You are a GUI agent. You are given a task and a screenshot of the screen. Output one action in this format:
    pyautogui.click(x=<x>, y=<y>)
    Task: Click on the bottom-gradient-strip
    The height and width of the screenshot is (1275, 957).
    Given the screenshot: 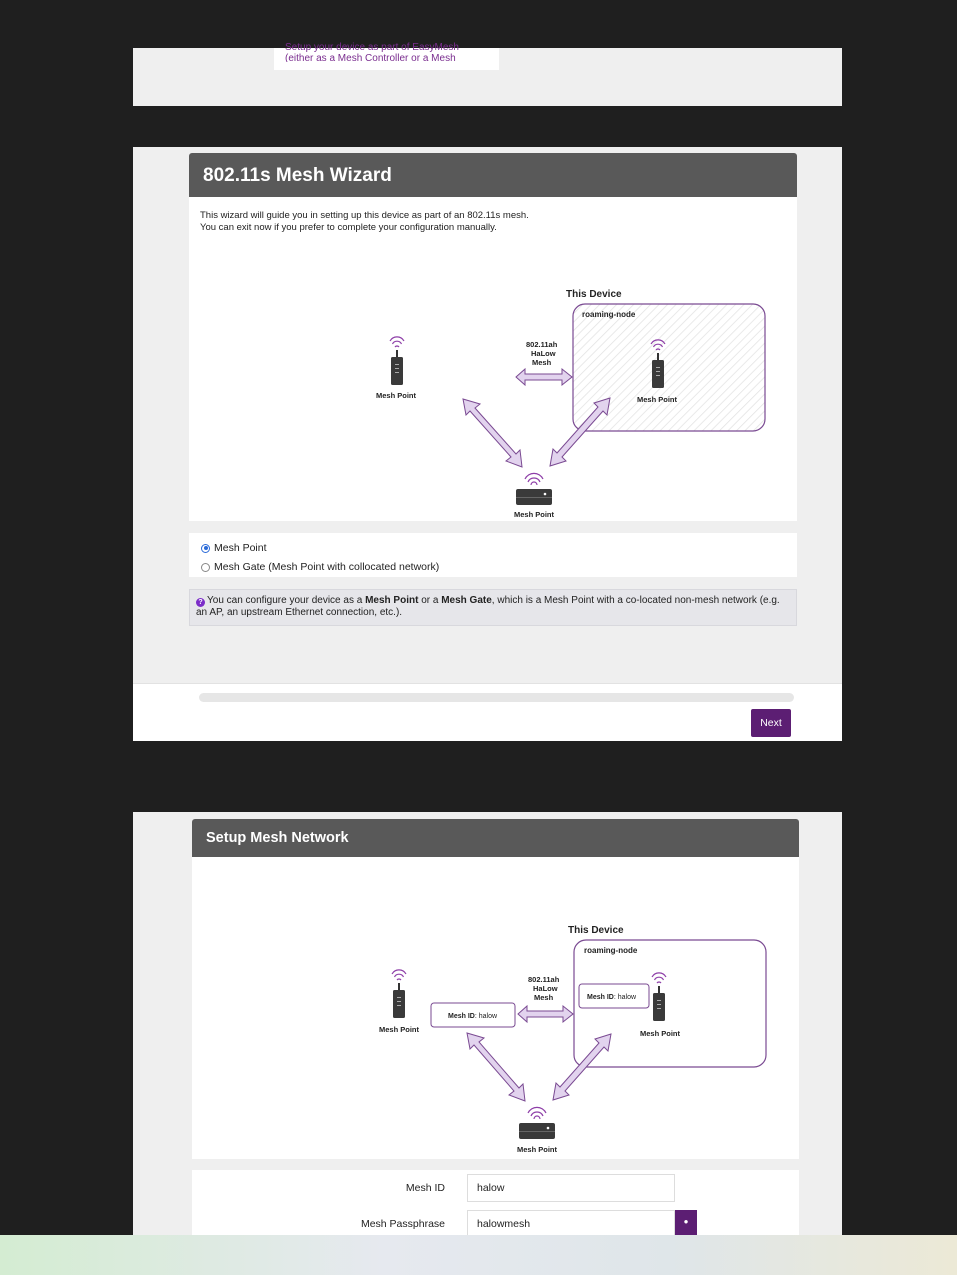 What is the action you would take?
    pyautogui.click(x=478, y=1255)
    